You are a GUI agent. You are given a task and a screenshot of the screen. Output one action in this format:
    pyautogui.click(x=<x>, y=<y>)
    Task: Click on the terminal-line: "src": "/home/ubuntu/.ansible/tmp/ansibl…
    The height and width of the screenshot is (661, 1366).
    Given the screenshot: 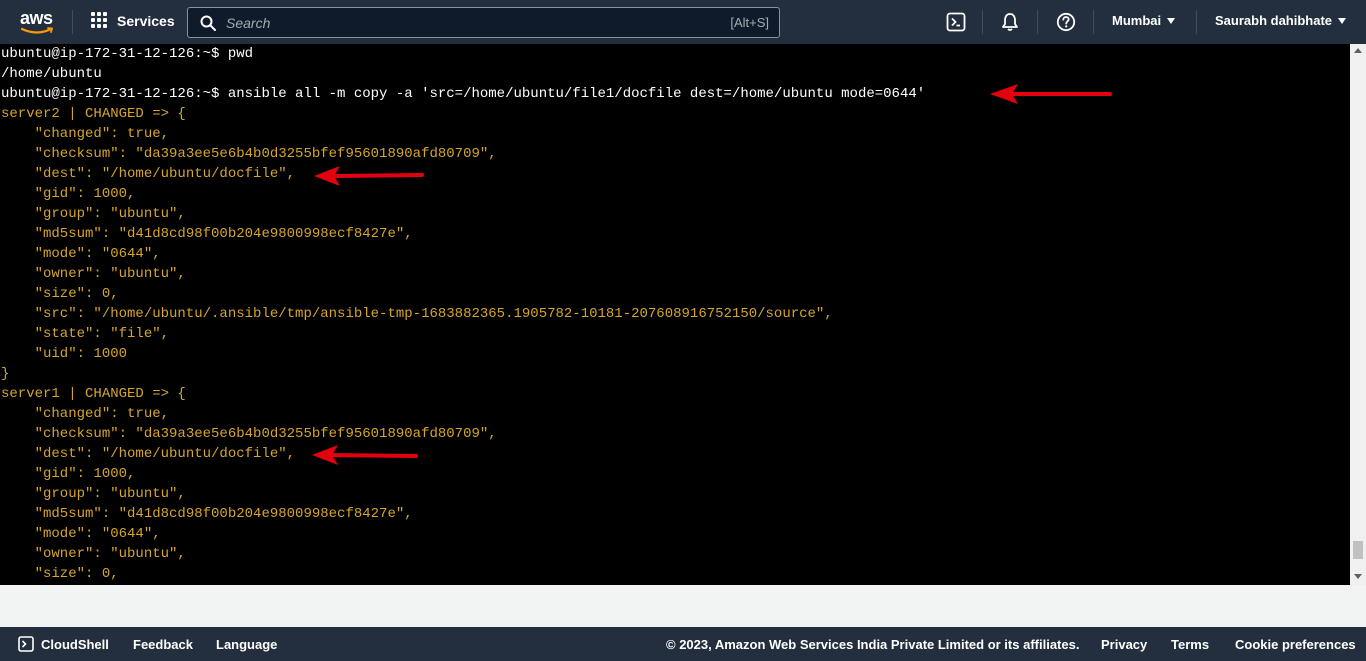 What is the action you would take?
    pyautogui.click(x=417, y=314)
    